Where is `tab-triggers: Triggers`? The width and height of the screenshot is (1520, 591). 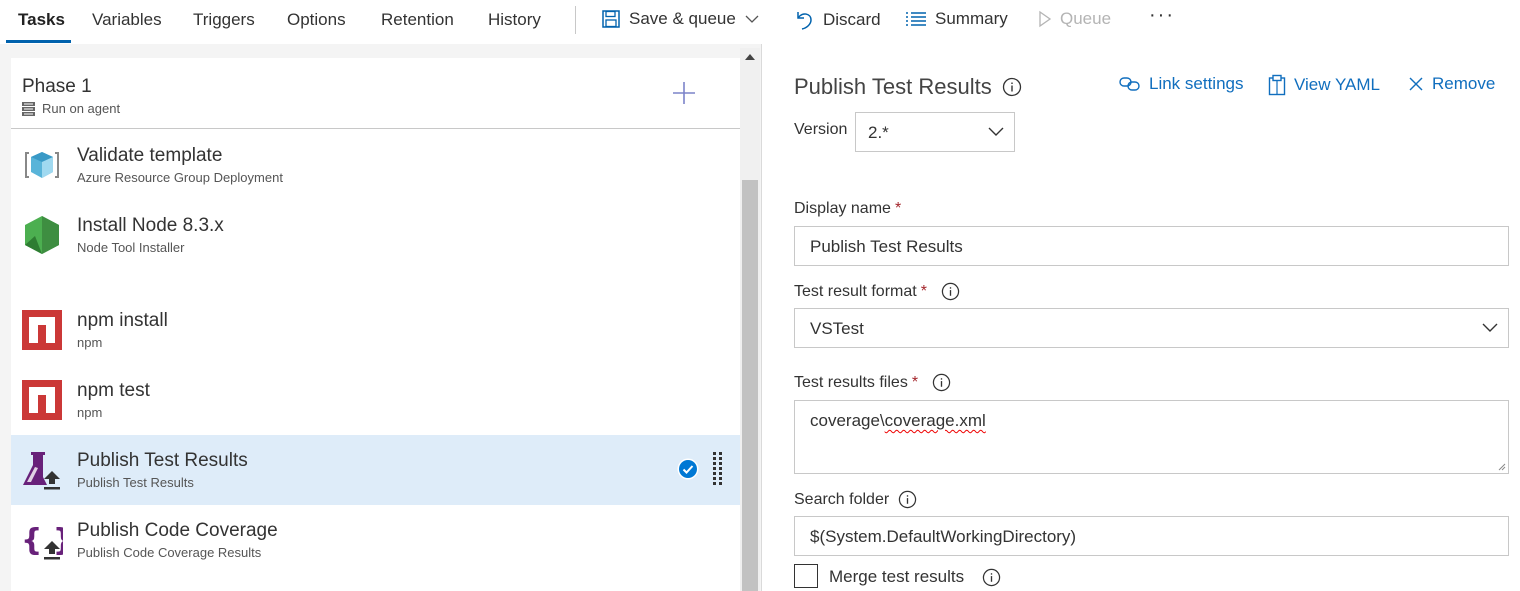 tab-triggers: Triggers is located at coordinates (224, 20).